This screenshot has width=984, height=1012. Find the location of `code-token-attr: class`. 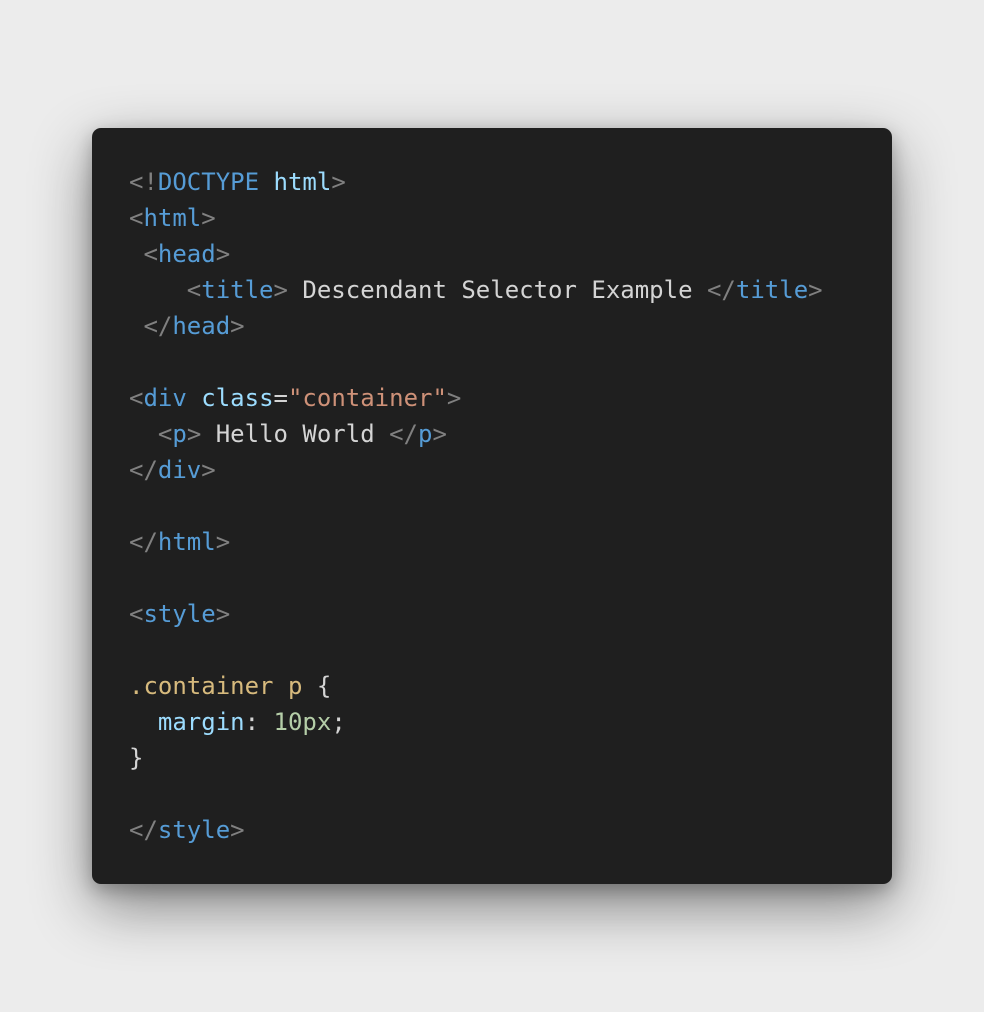

code-token-attr: class is located at coordinates (237, 398).